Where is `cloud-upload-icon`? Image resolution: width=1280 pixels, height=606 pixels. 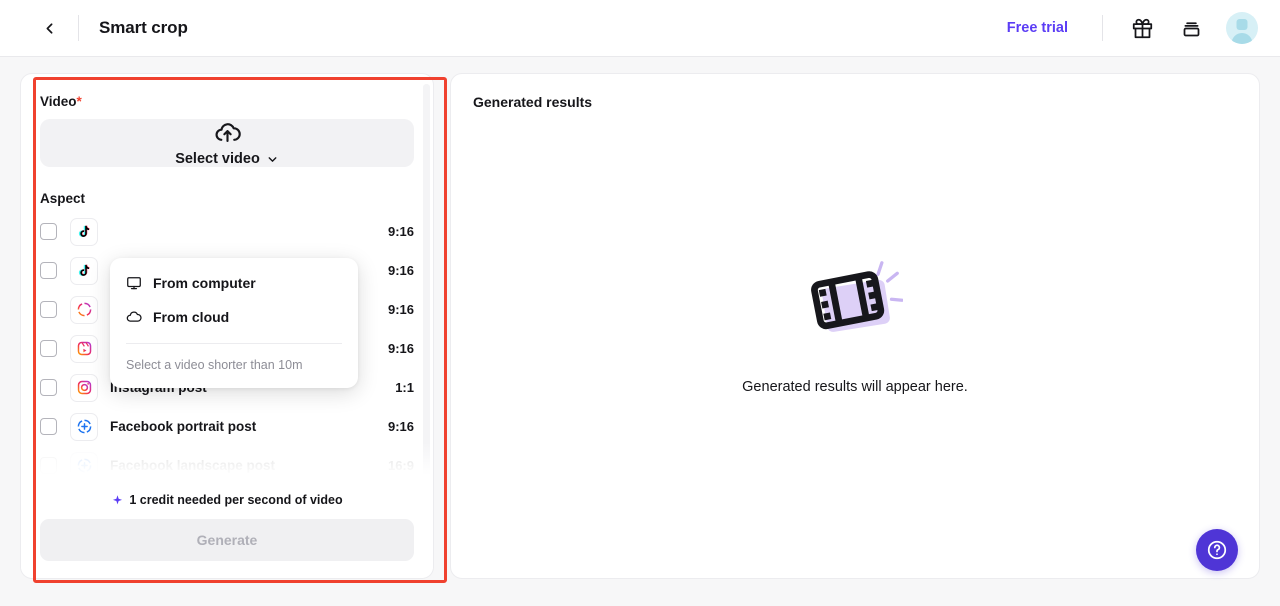 cloud-upload-icon is located at coordinates (228, 133).